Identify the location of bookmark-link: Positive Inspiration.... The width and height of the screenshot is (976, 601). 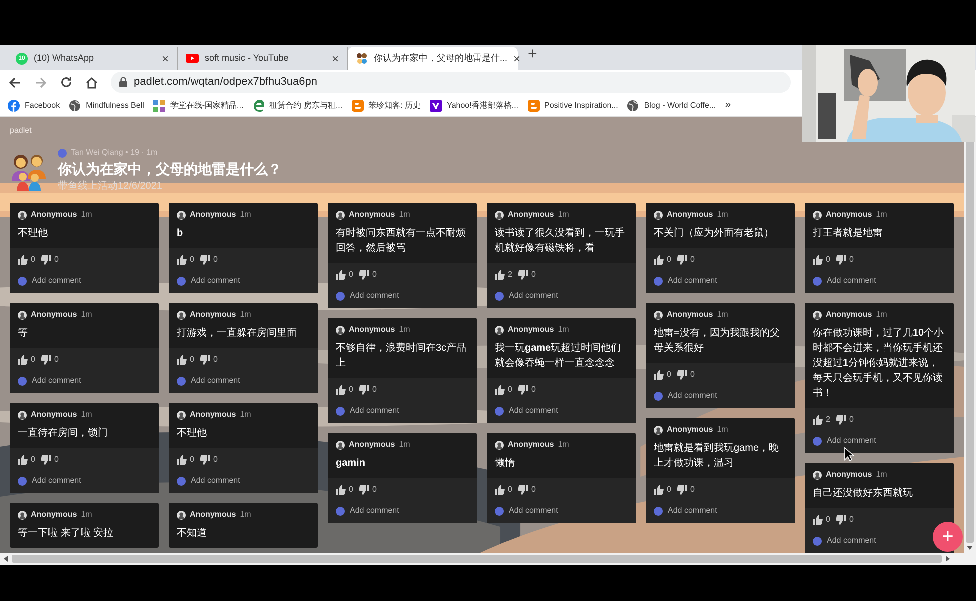
(581, 106).